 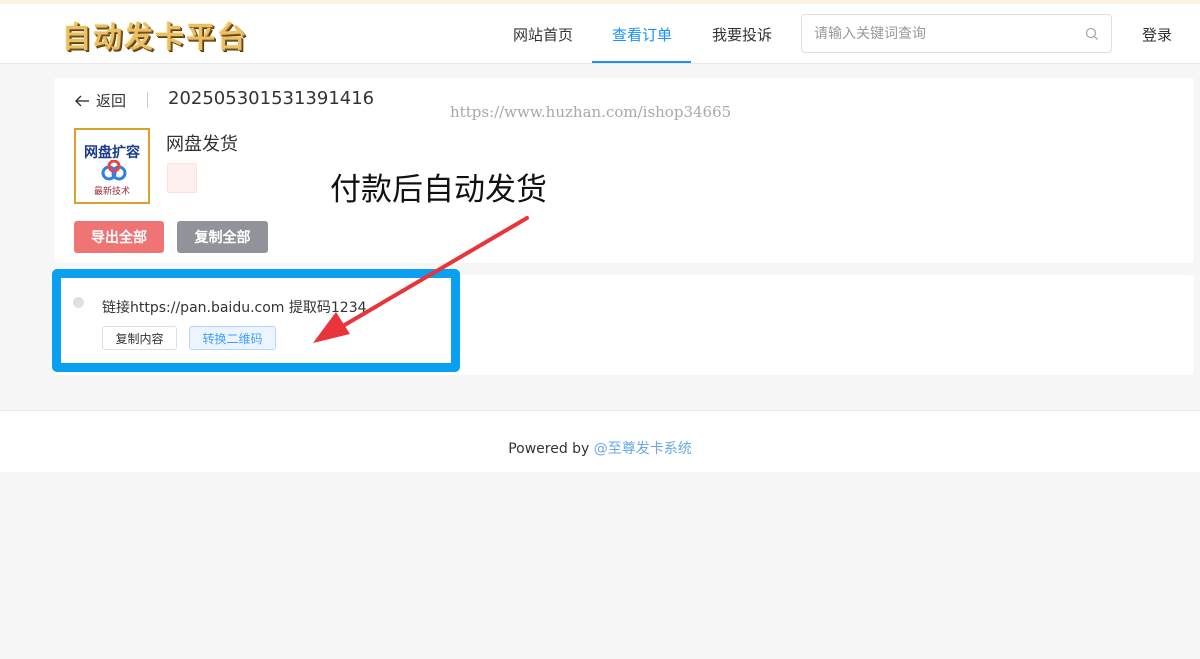 What do you see at coordinates (139, 338) in the screenshot?
I see `copy-content-button: 复制内容` at bounding box center [139, 338].